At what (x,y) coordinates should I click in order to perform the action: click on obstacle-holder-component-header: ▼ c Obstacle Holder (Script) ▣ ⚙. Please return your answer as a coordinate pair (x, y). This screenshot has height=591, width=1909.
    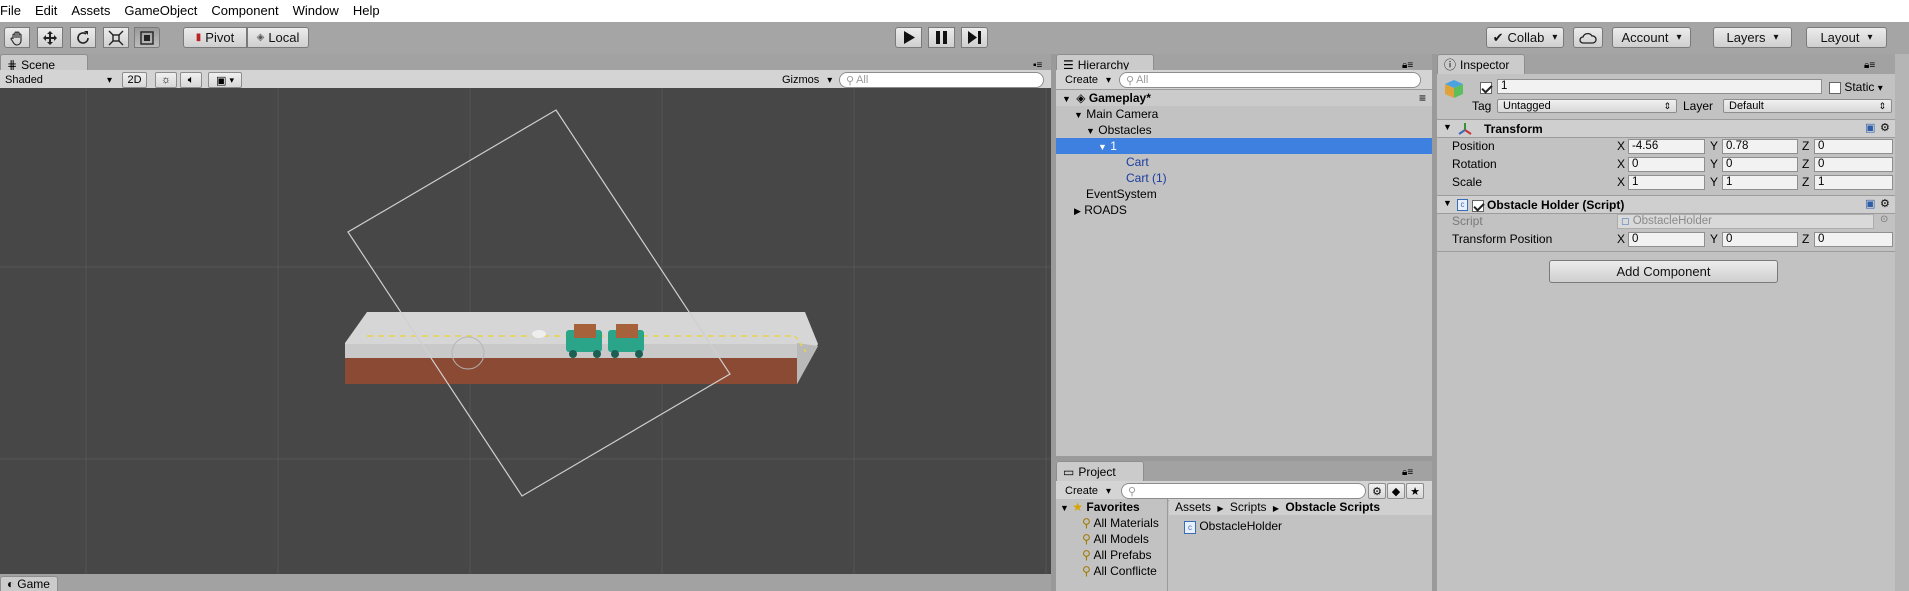
    Looking at the image, I should click on (1666, 204).